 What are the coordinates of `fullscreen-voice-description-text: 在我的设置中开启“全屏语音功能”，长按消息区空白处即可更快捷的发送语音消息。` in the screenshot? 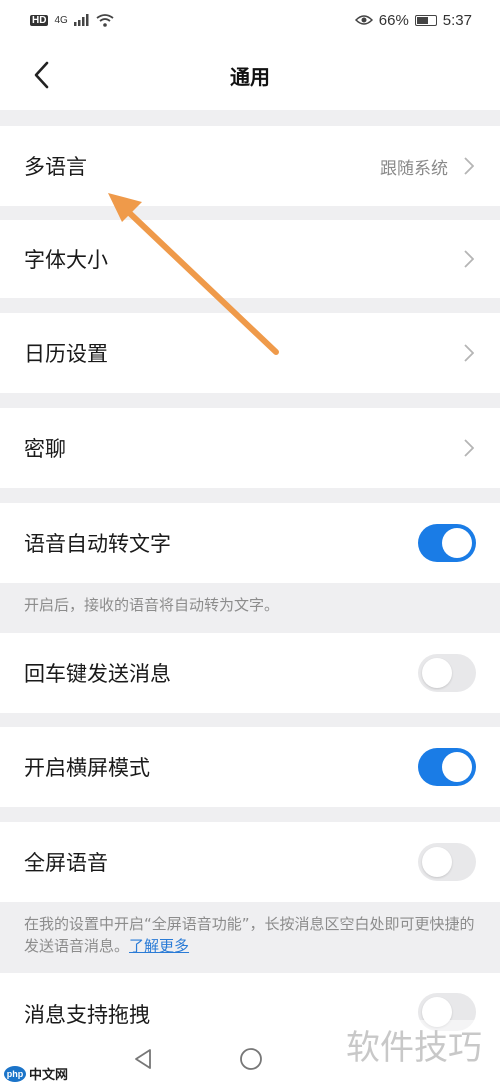 It's located at (249, 935).